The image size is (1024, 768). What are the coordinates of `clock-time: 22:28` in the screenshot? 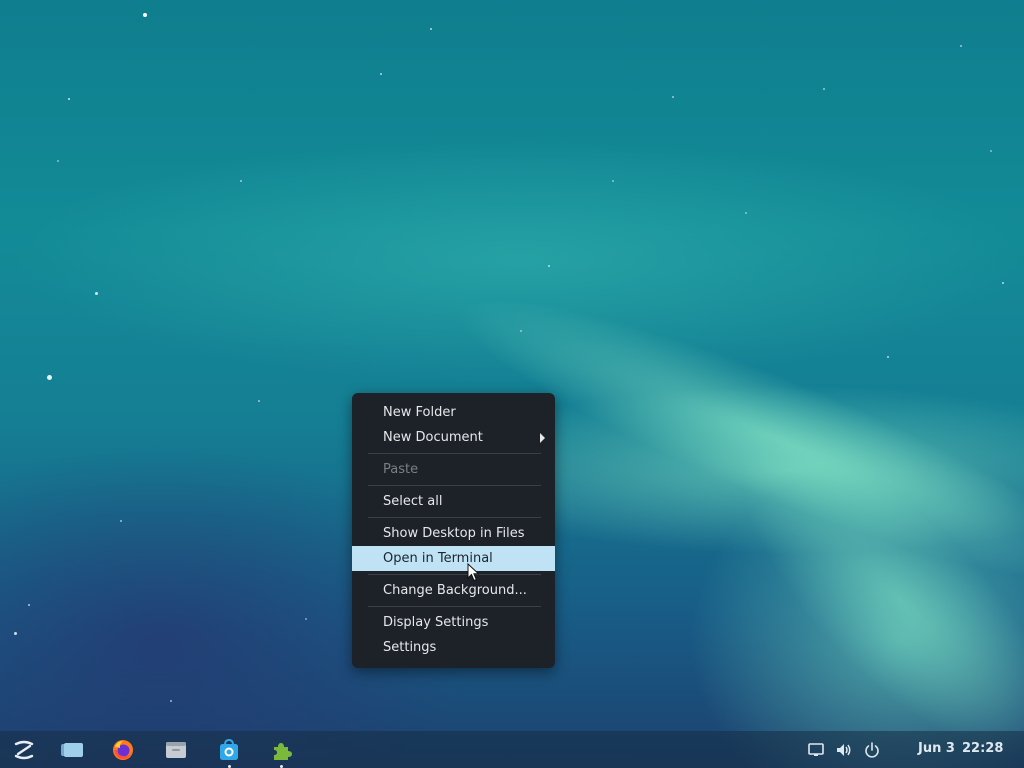 It's located at (982, 748).